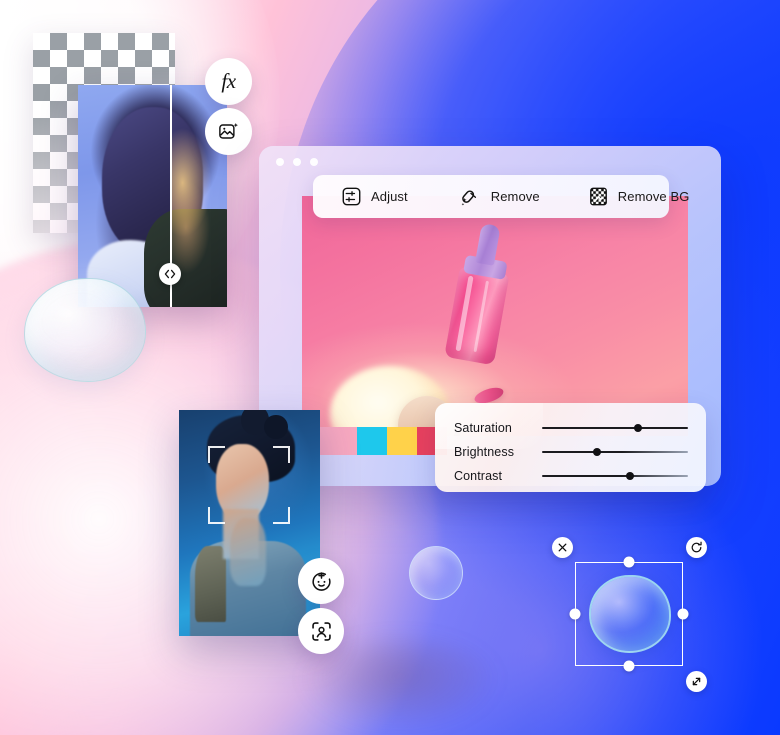 The height and width of the screenshot is (735, 780). I want to click on slider-label-brightness: Brightness, so click(484, 452).